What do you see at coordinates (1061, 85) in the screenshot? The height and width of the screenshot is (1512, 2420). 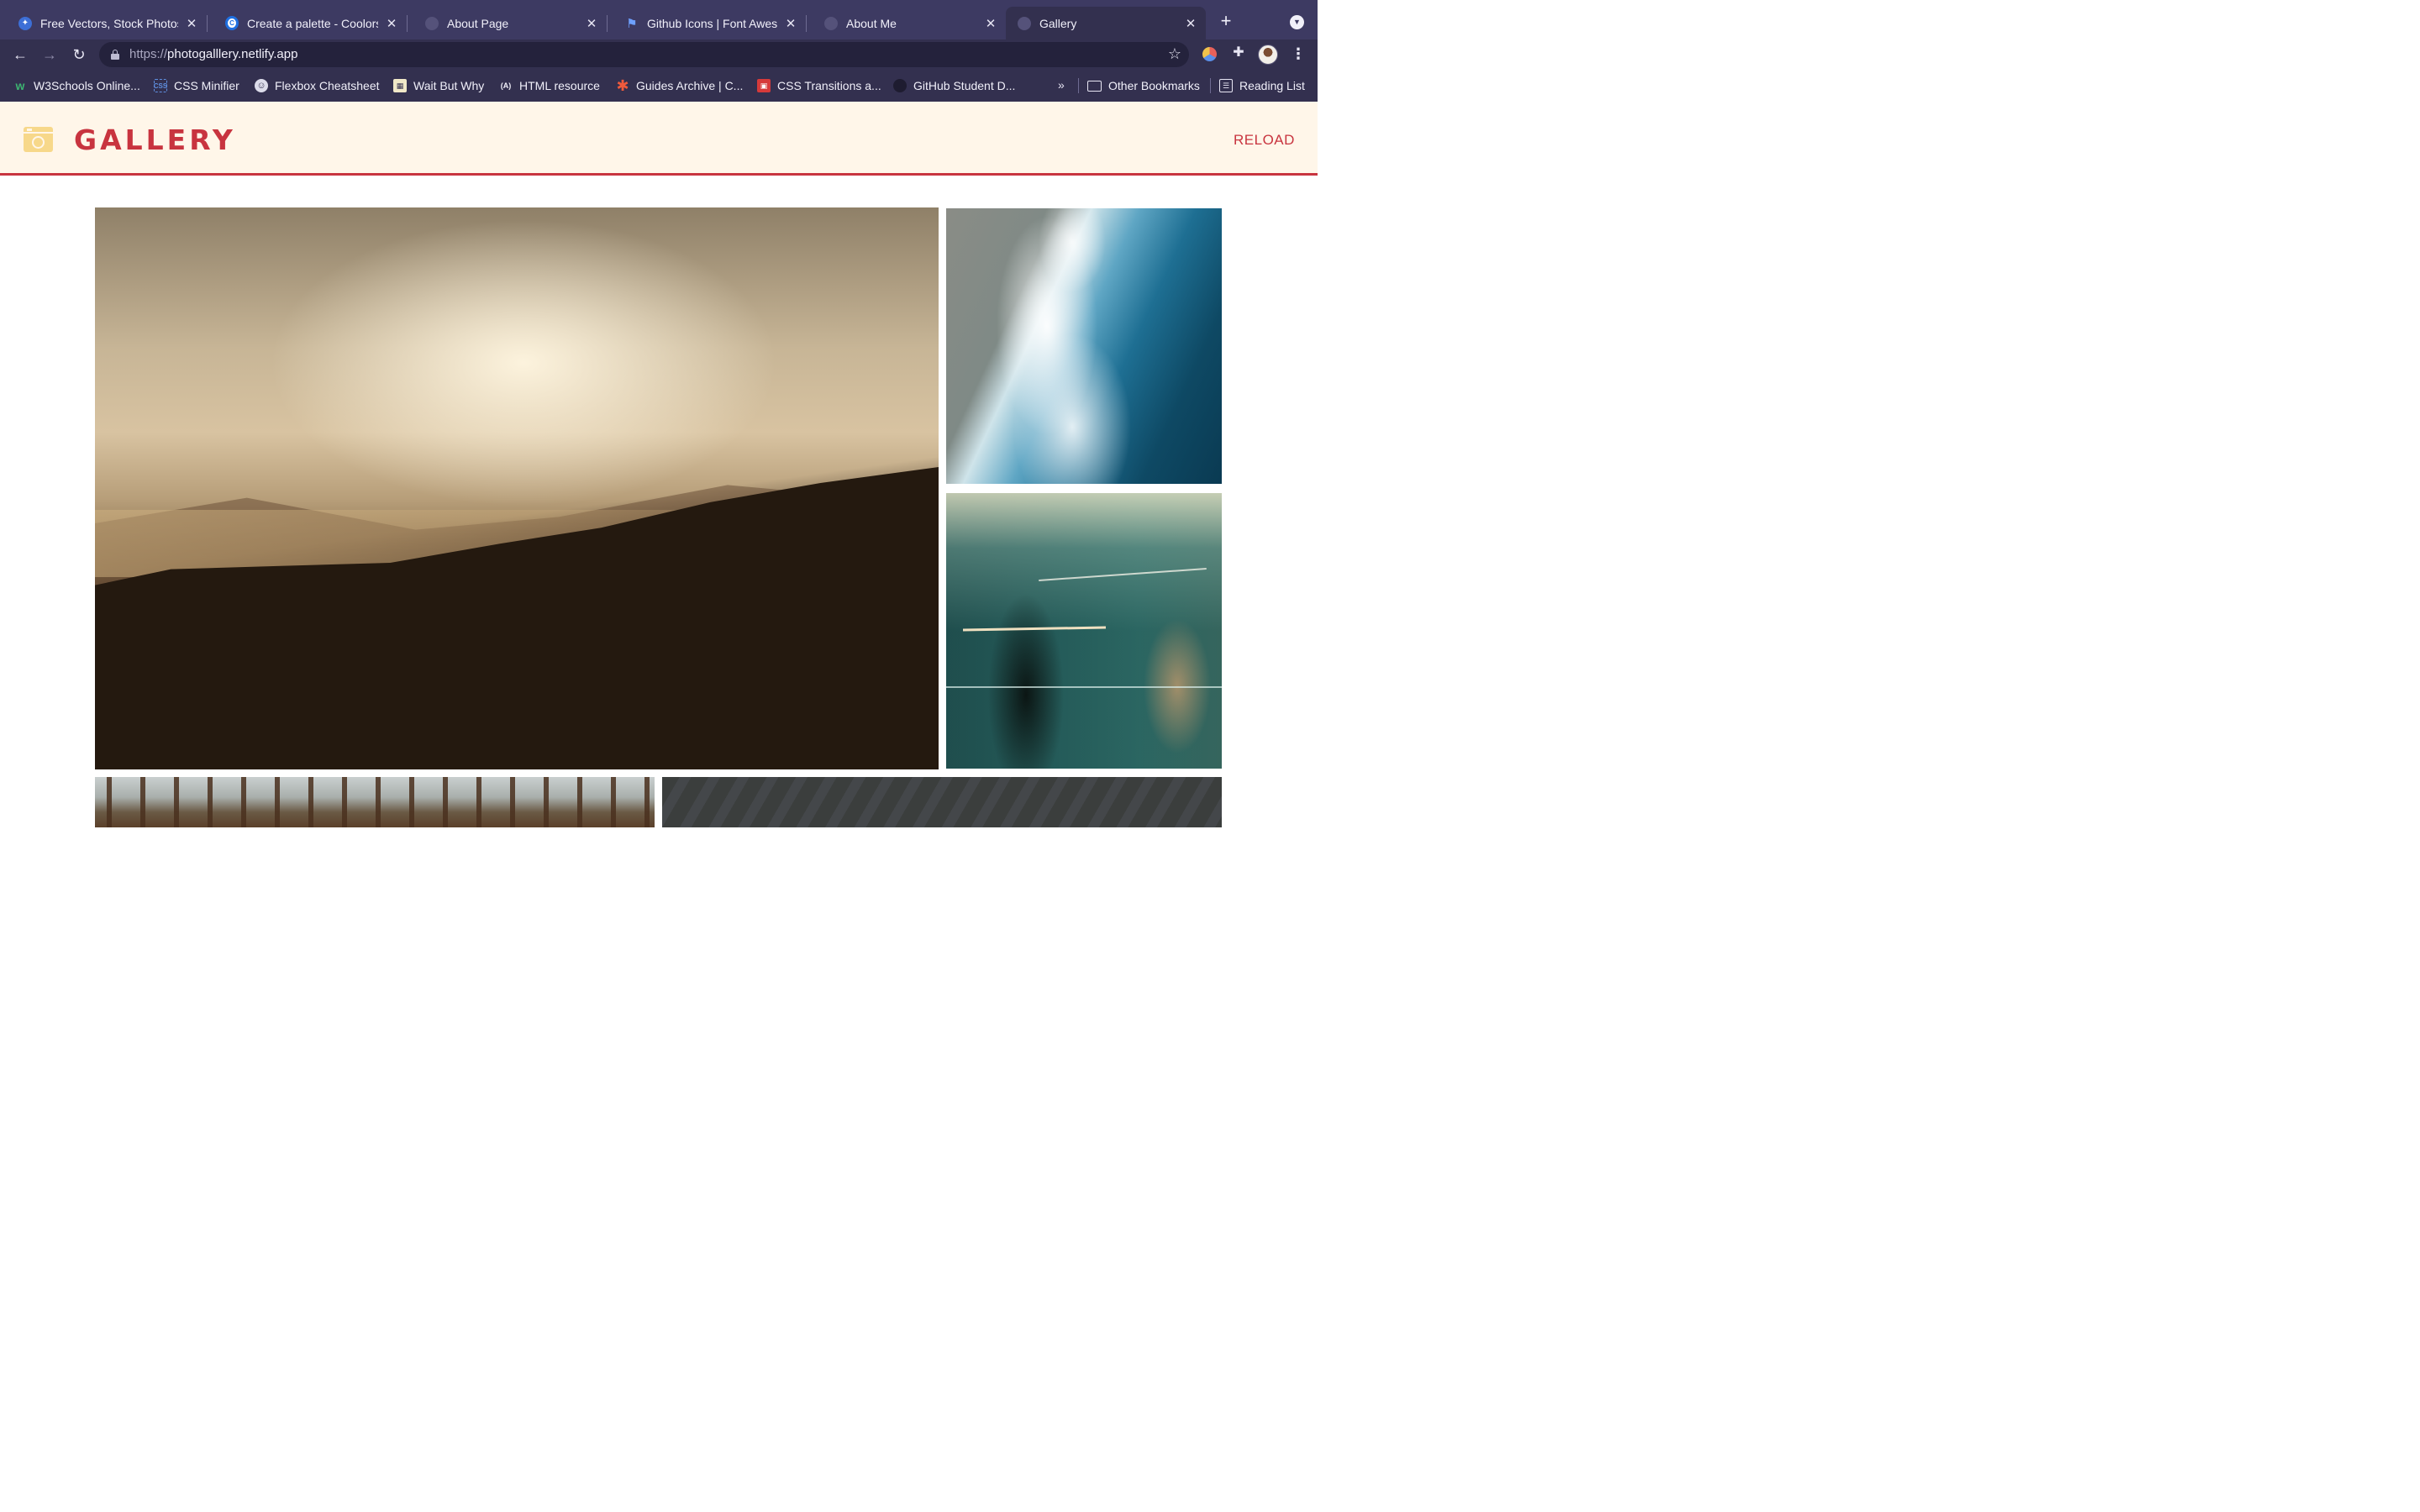 I see `bookmarks-overflow-button: »` at bounding box center [1061, 85].